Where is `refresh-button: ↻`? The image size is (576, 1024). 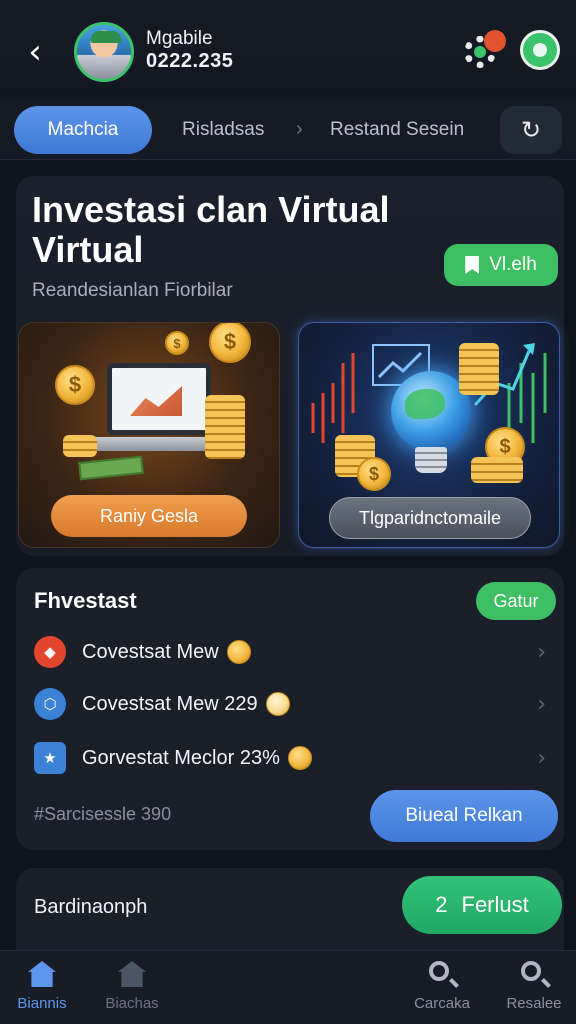 refresh-button: ↻ is located at coordinates (531, 130).